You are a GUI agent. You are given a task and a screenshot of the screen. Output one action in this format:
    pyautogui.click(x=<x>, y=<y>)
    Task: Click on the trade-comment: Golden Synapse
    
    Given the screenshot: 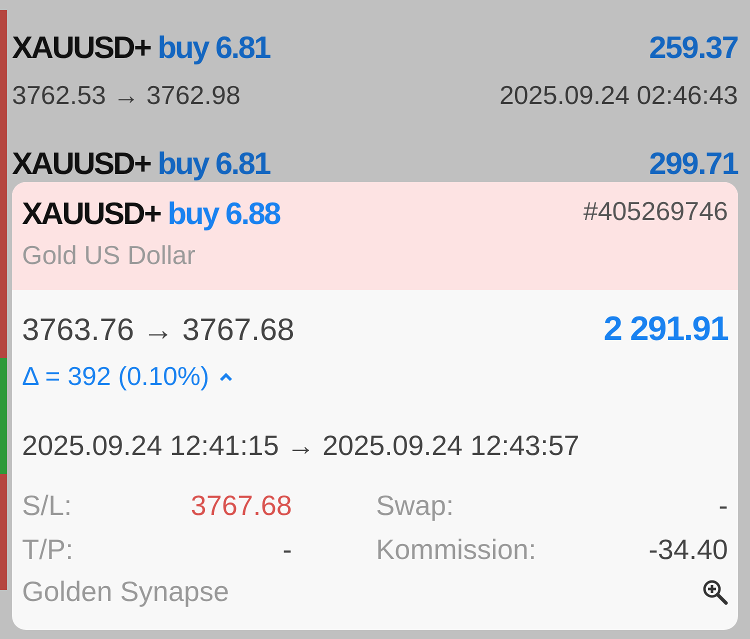 What is the action you would take?
    pyautogui.click(x=126, y=592)
    